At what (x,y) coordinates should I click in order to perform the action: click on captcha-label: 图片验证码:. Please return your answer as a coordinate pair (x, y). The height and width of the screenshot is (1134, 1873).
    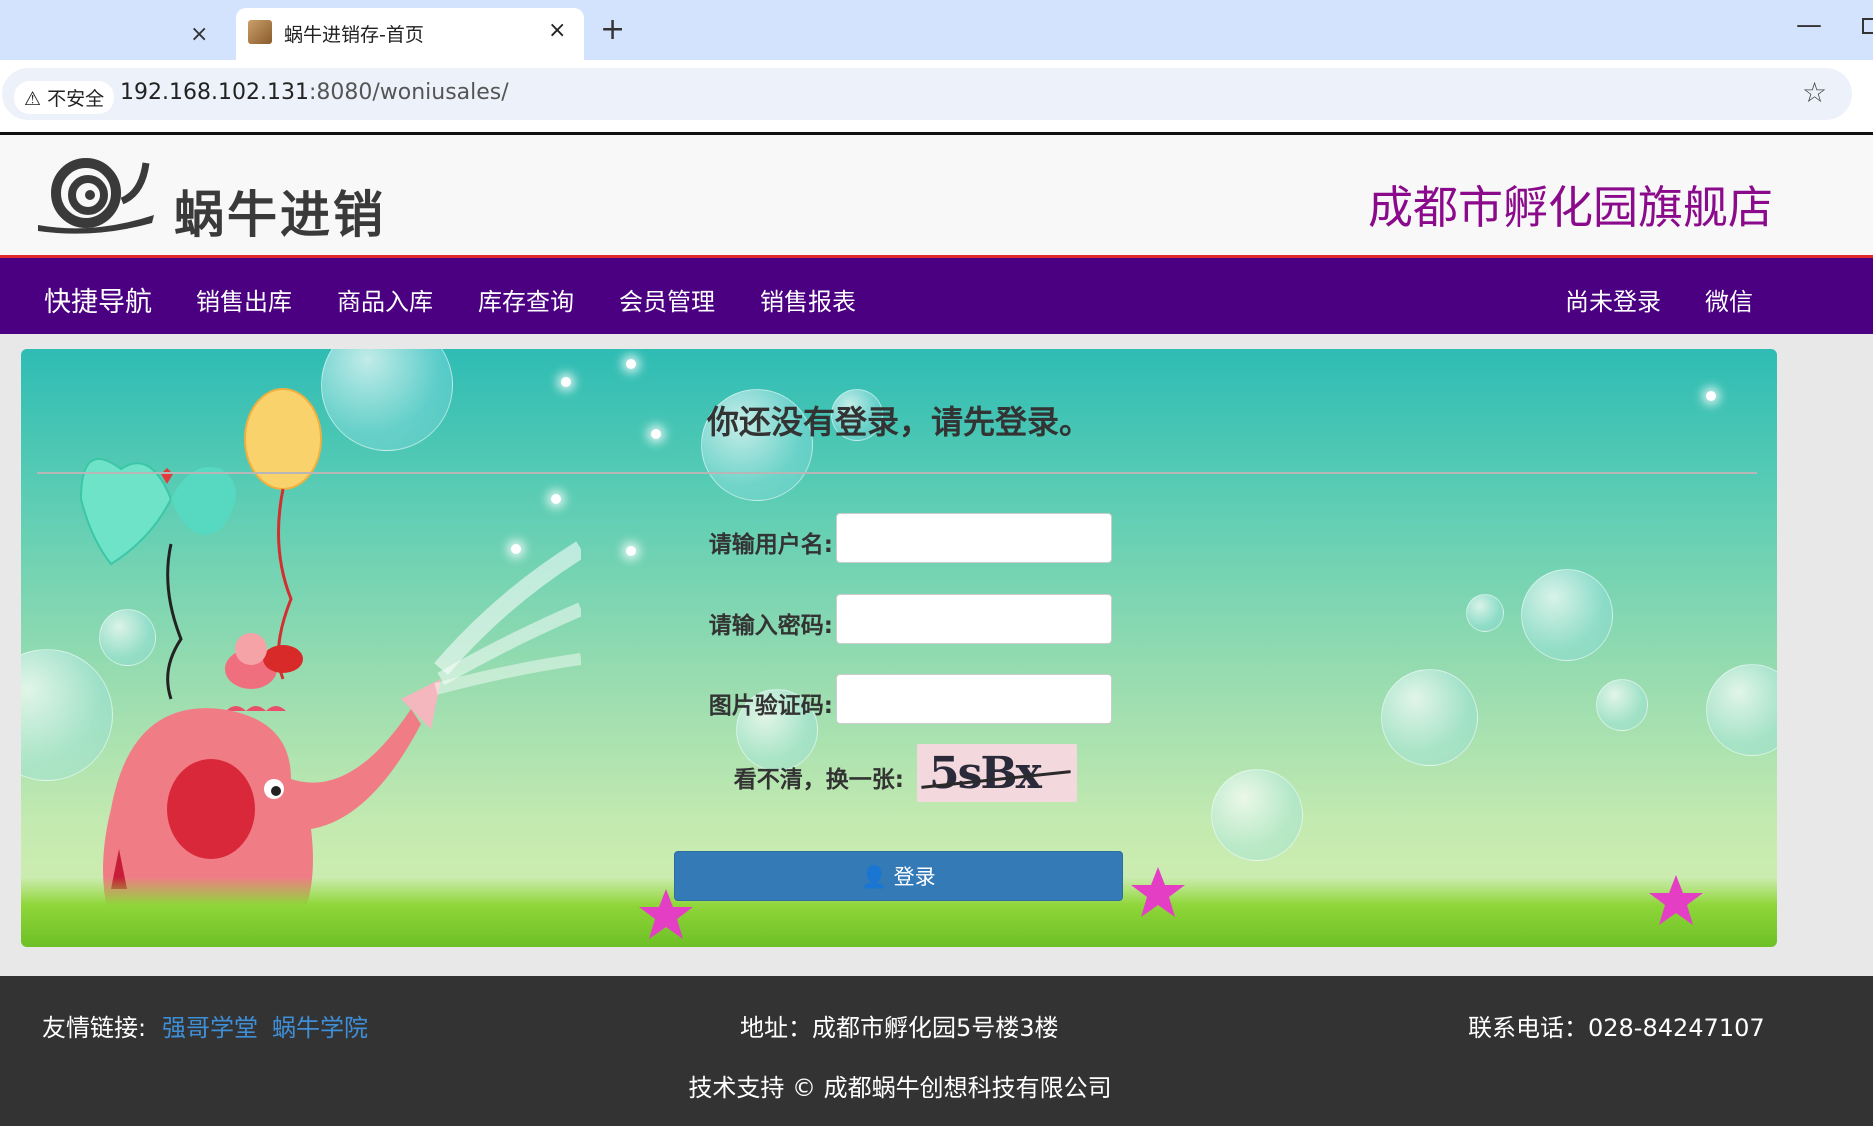
    Looking at the image, I should click on (770, 706).